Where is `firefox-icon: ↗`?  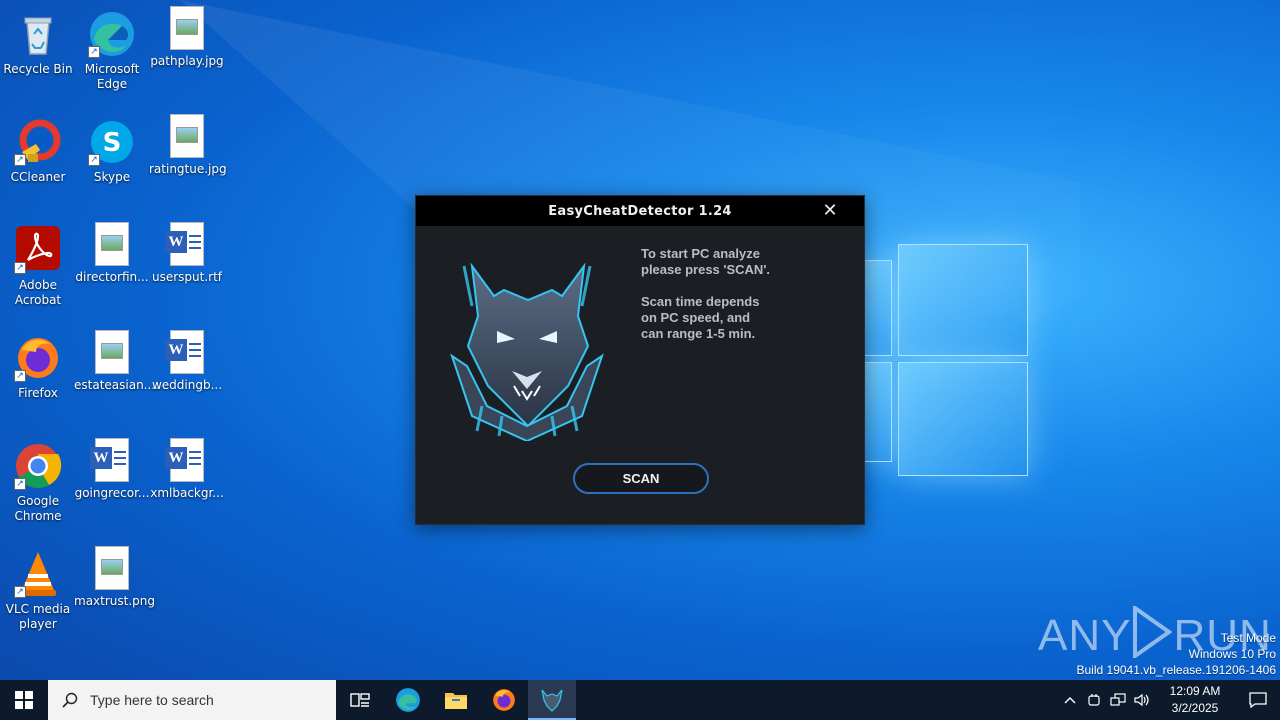 firefox-icon: ↗ is located at coordinates (38, 358).